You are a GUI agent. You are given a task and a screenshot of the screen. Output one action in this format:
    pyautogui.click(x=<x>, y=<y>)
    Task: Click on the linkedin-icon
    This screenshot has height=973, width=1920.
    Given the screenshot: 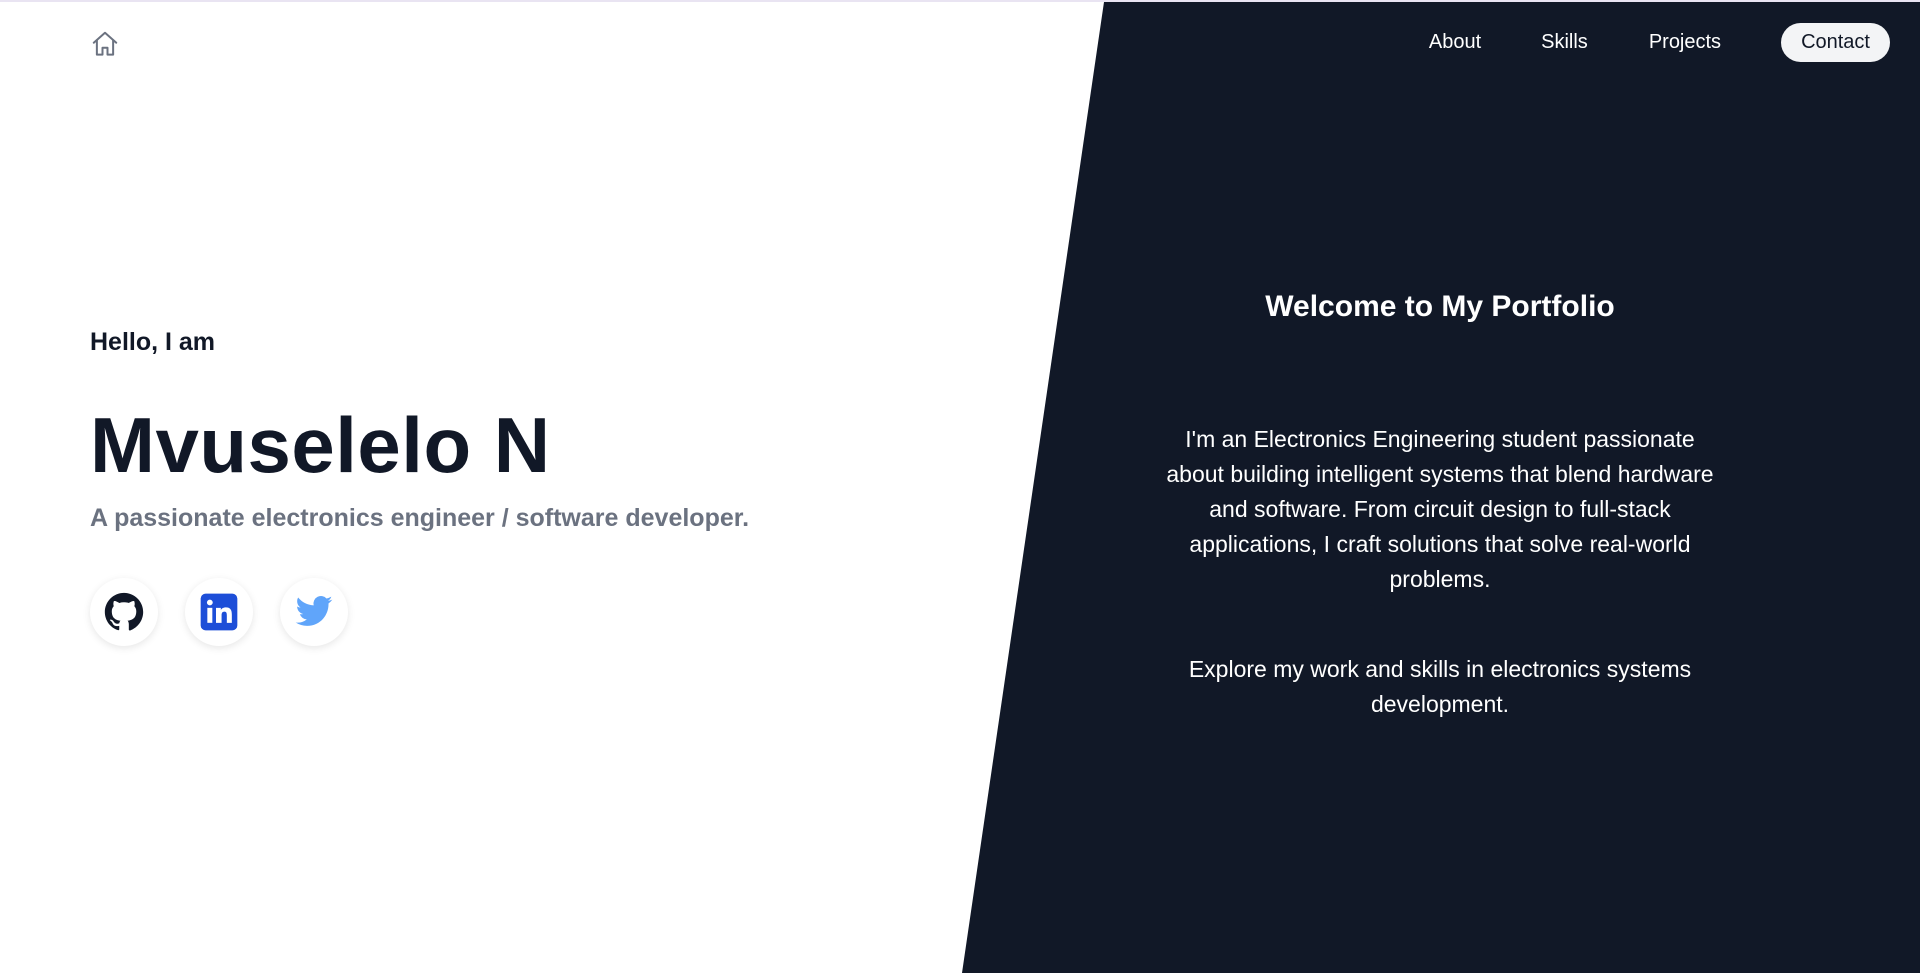 What is the action you would take?
    pyautogui.click(x=219, y=612)
    